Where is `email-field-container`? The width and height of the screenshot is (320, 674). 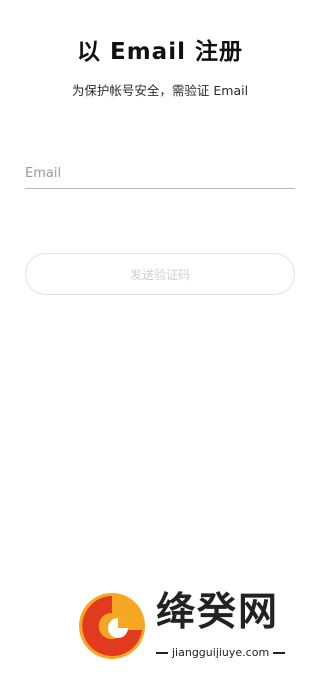 email-field-container is located at coordinates (160, 174).